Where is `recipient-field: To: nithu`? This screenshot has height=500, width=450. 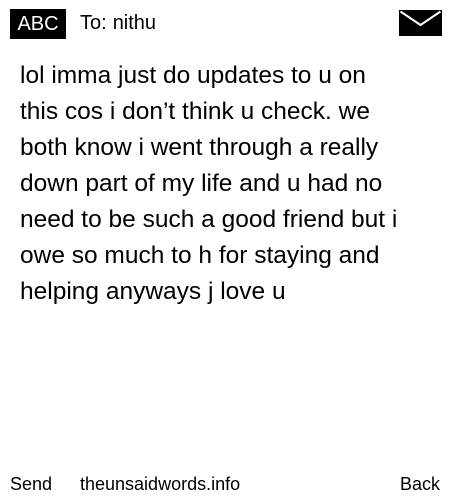 recipient-field: To: nithu is located at coordinates (118, 23).